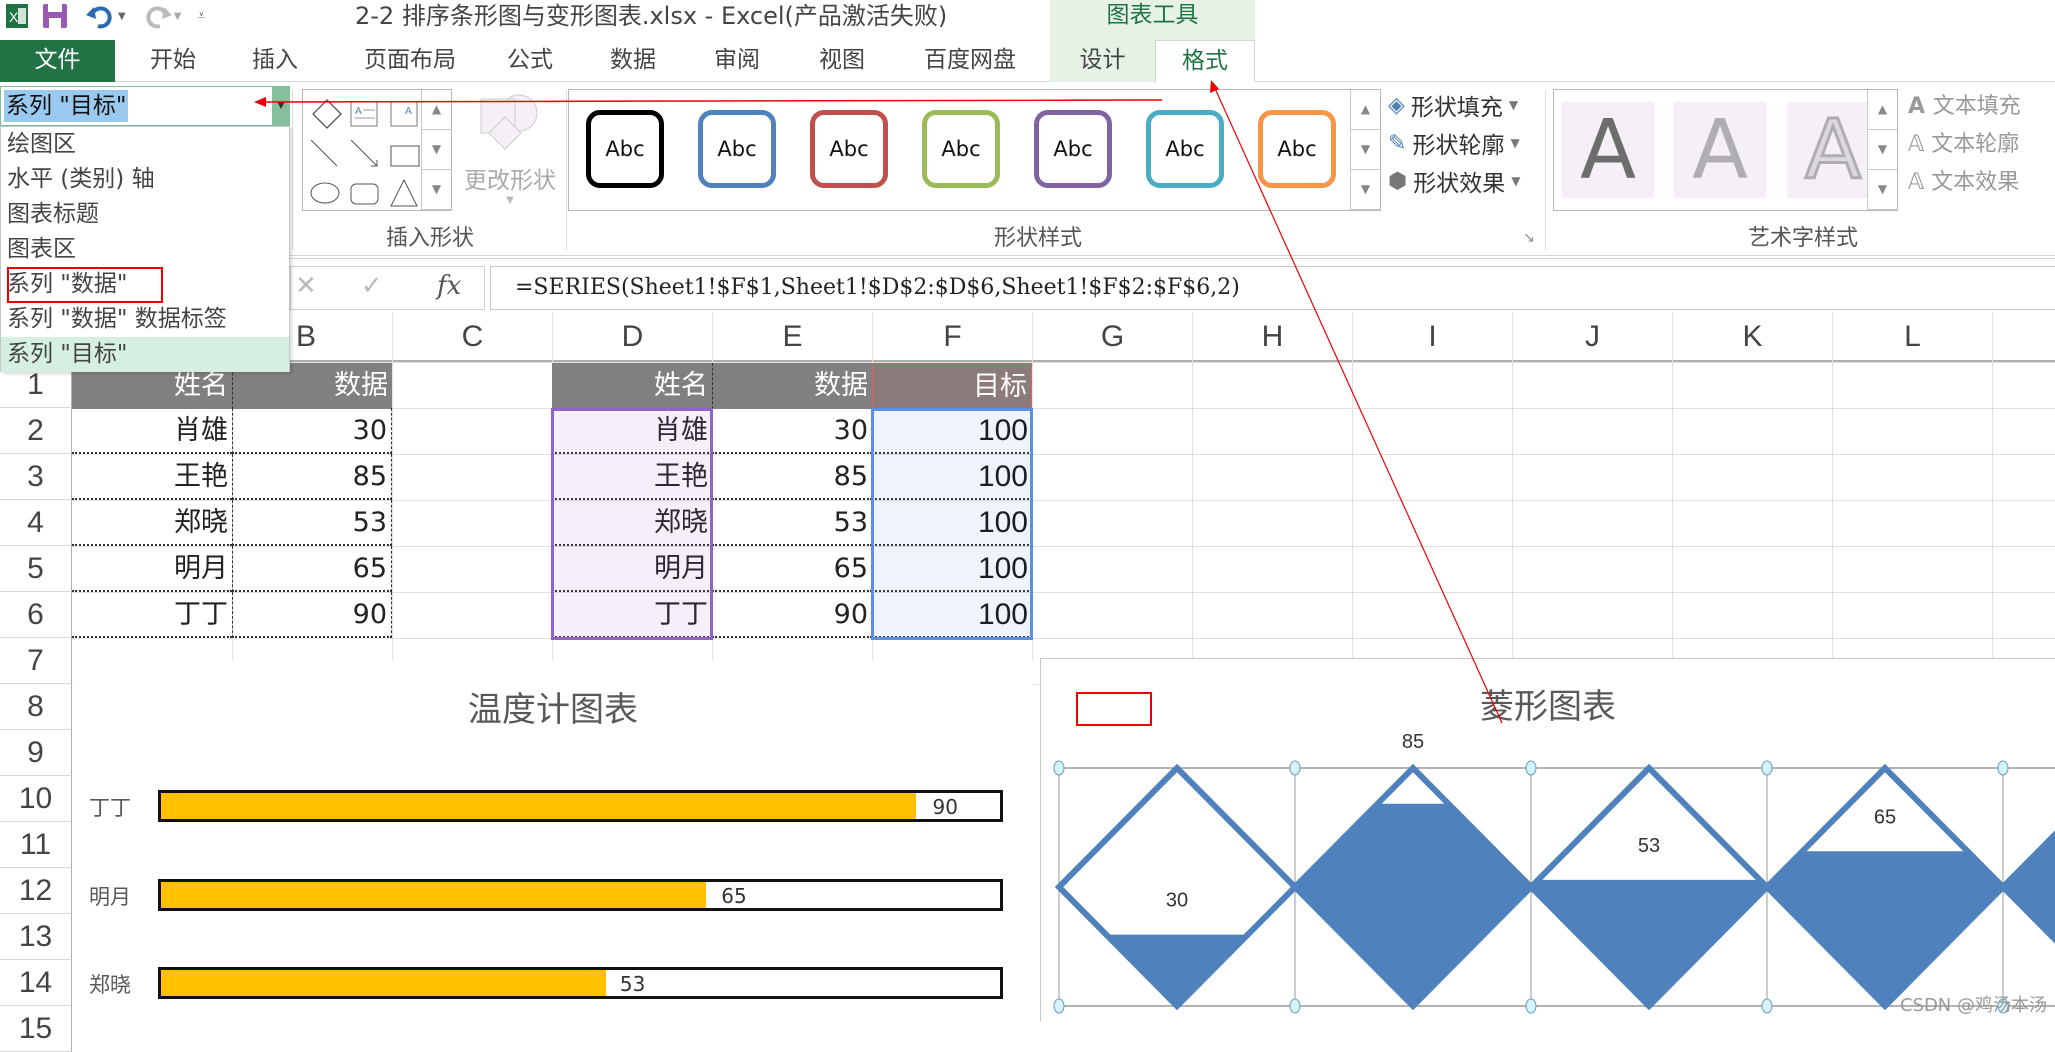 Image resolution: width=2055 pixels, height=1052 pixels. I want to click on row-header-7: 7, so click(36, 661).